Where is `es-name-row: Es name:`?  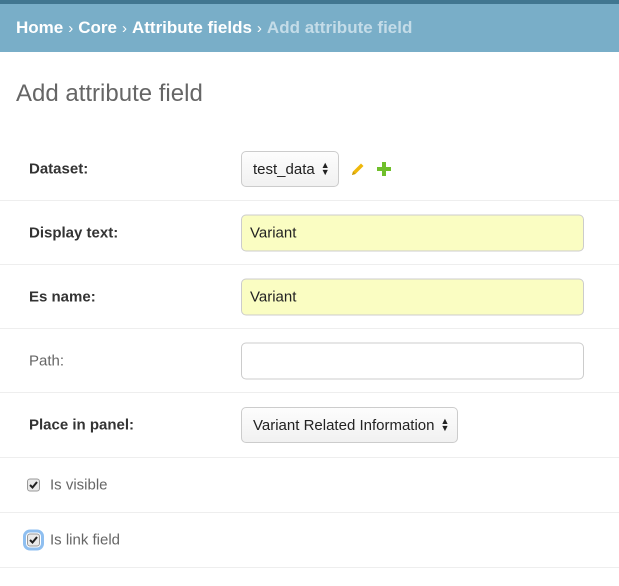
es-name-row: Es name: is located at coordinates (309, 297).